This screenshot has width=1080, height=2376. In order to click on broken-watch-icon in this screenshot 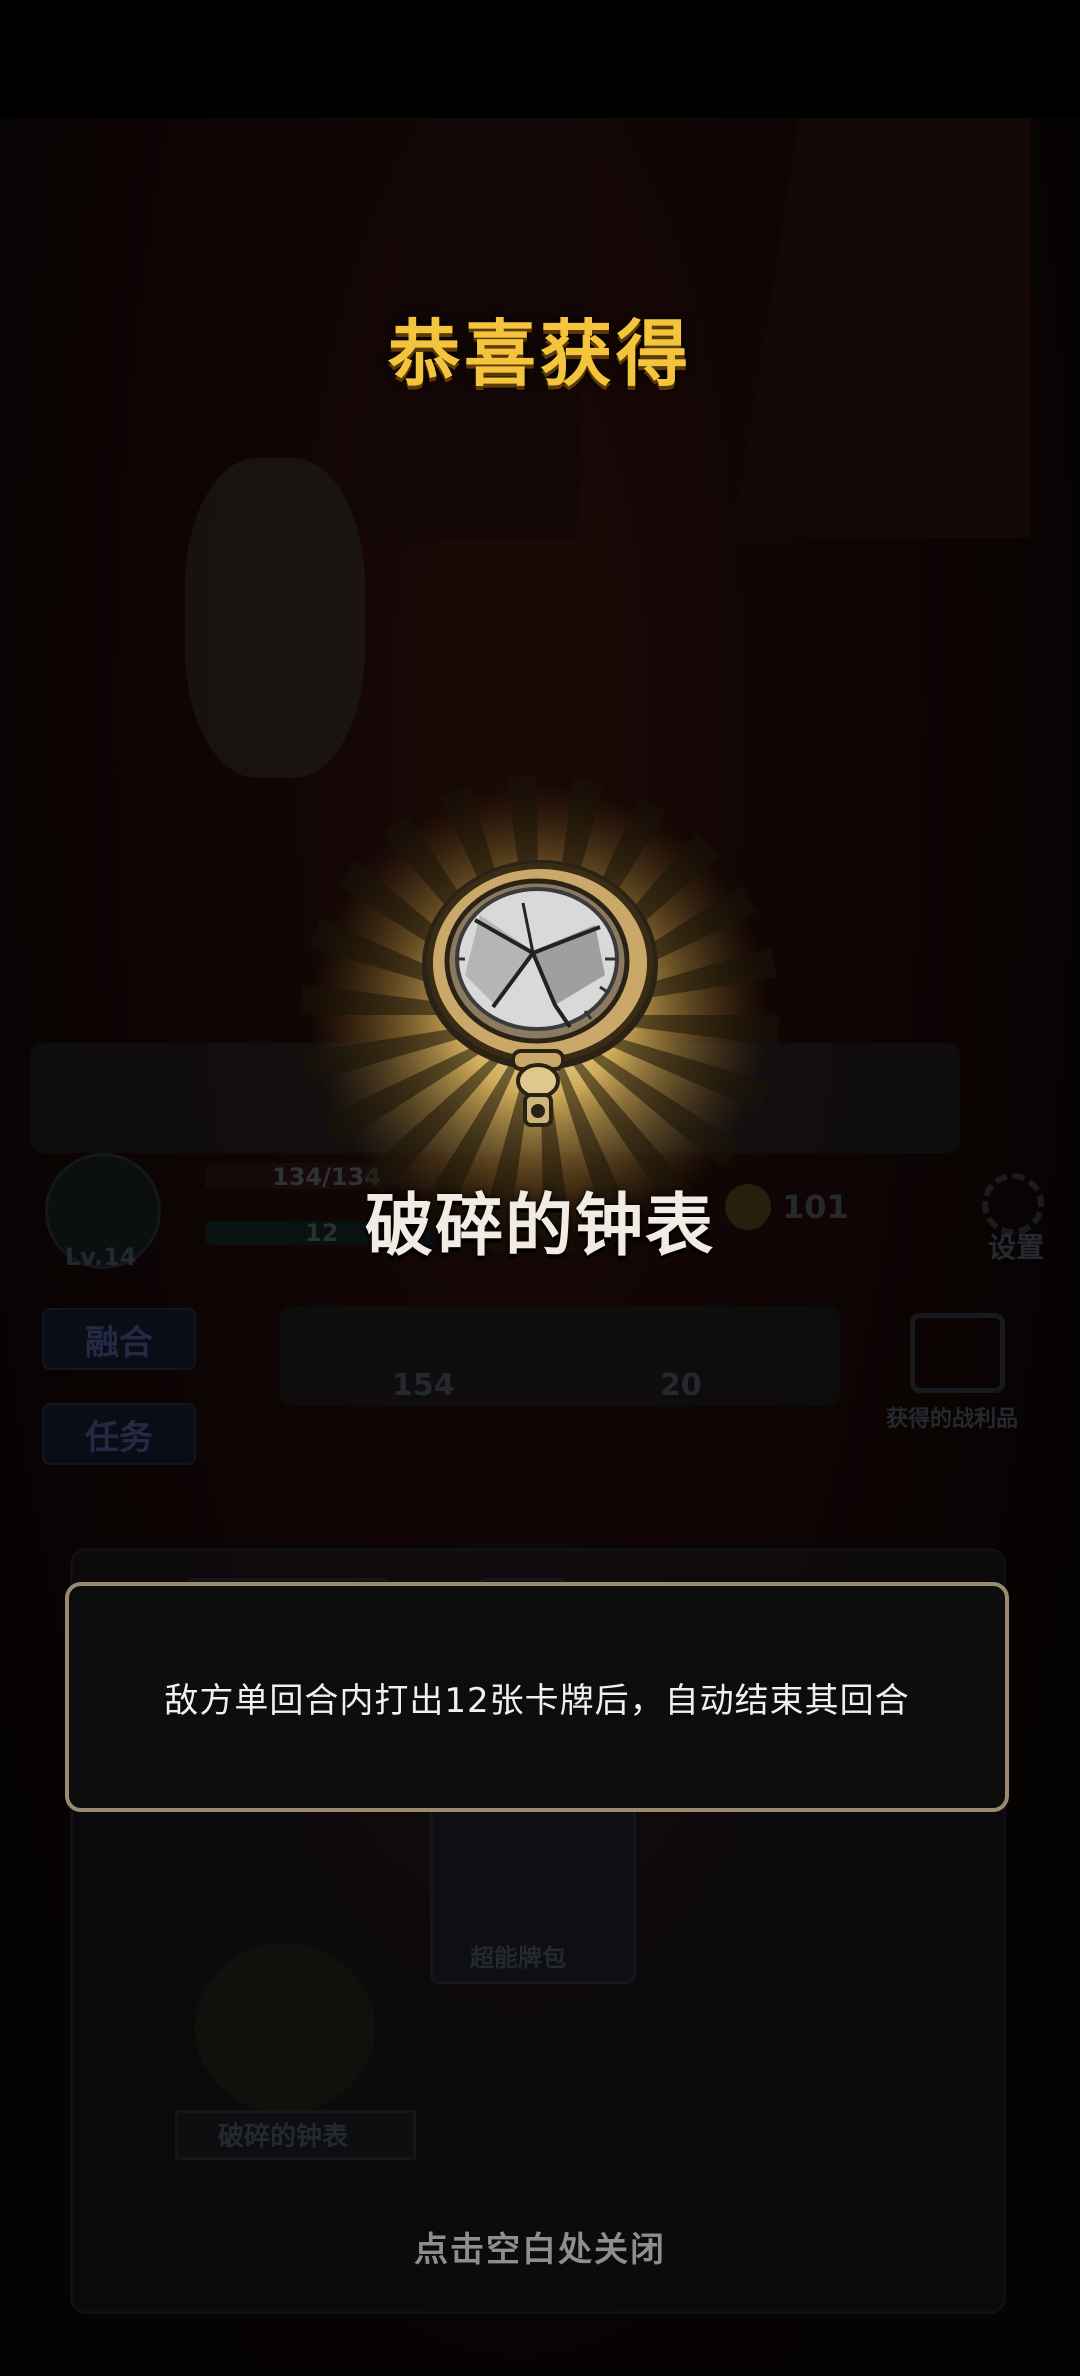, I will do `click(540, 993)`.